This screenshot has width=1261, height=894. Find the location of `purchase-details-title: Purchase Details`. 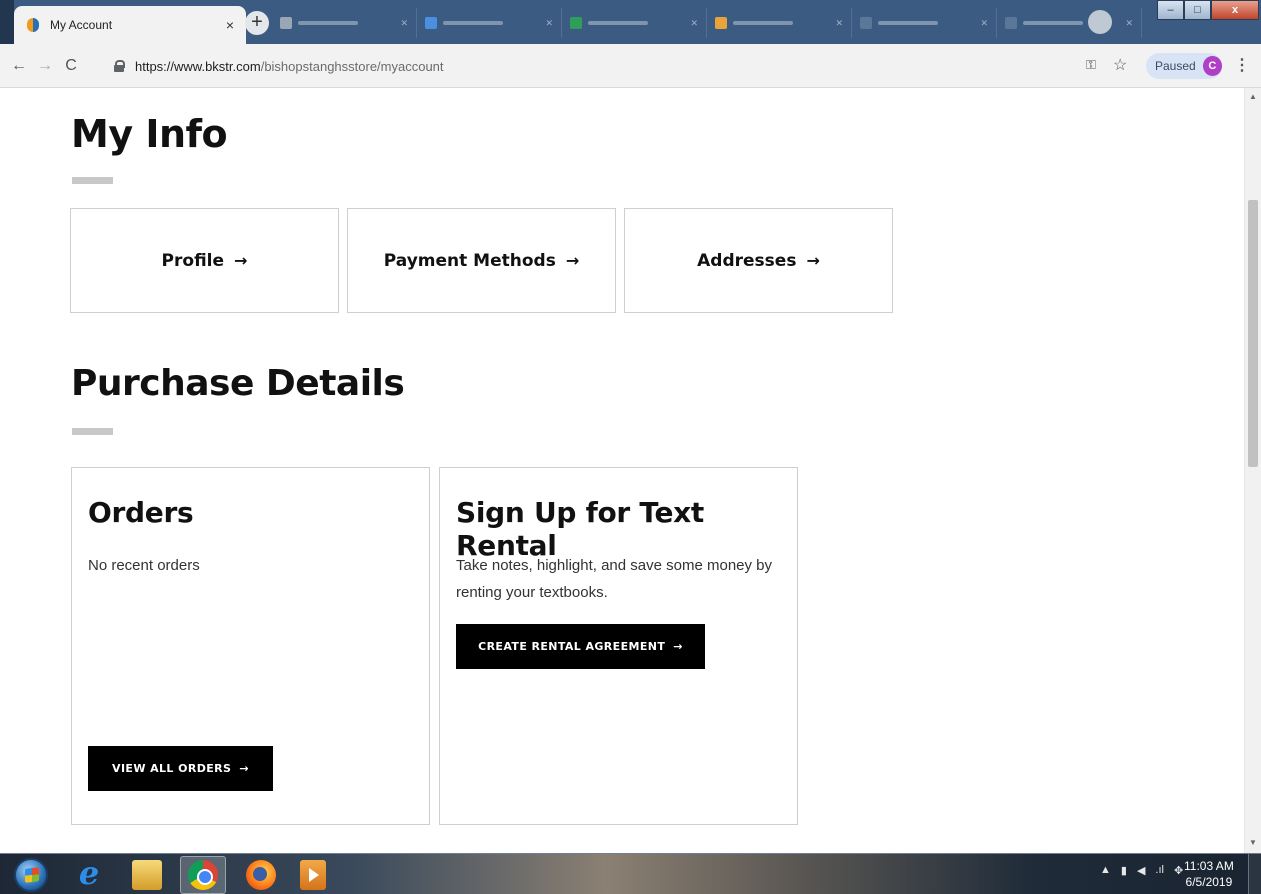

purchase-details-title: Purchase Details is located at coordinates (238, 383).